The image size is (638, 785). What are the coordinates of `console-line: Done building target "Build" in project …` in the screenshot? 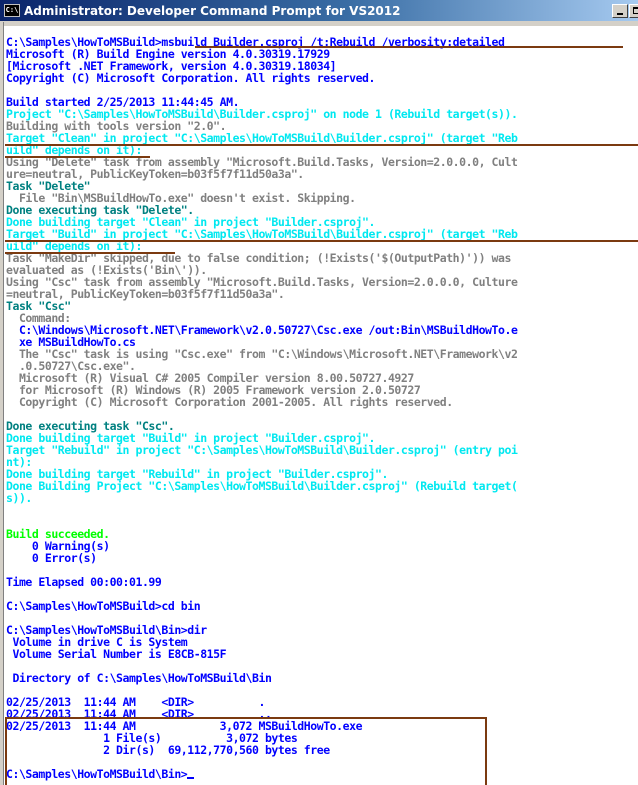 It's located at (190, 438).